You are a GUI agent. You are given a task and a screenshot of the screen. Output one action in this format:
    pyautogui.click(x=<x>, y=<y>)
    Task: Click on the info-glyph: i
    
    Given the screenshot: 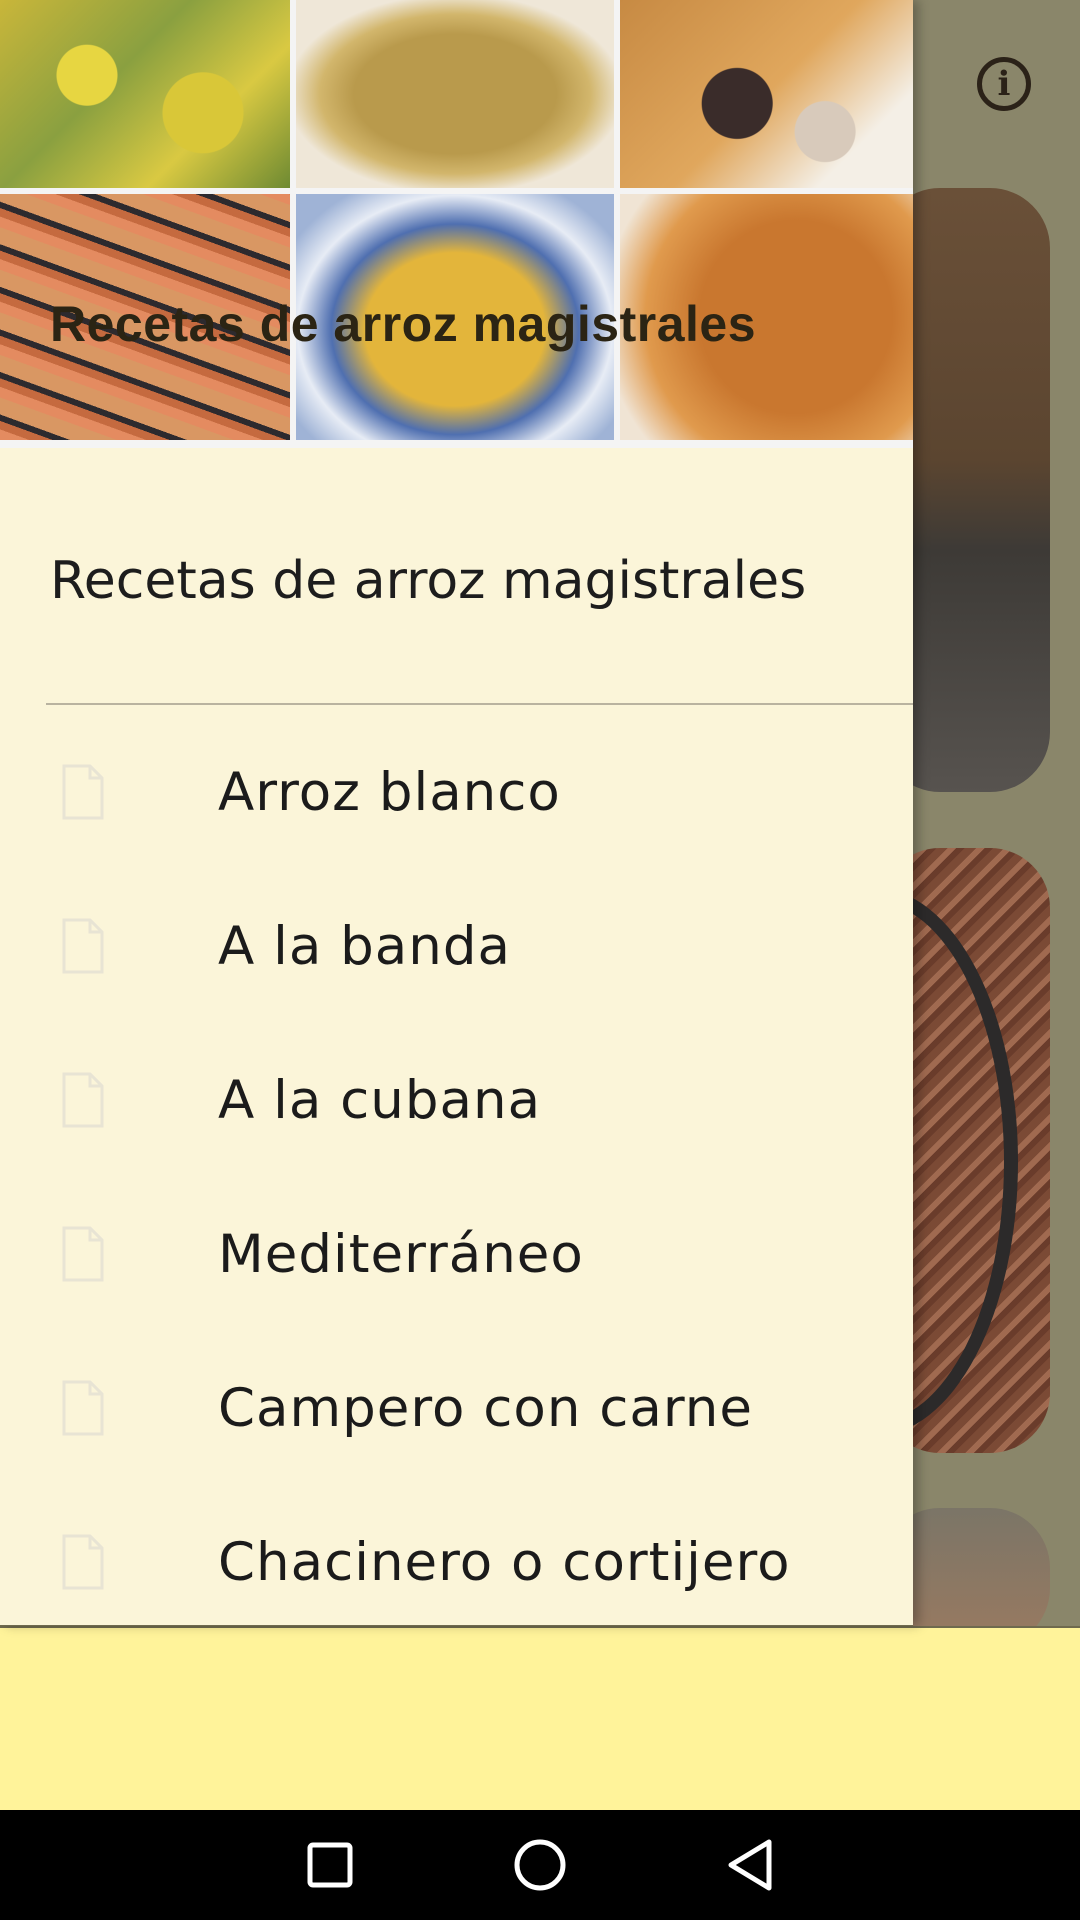 What is the action you would take?
    pyautogui.click(x=1004, y=84)
    